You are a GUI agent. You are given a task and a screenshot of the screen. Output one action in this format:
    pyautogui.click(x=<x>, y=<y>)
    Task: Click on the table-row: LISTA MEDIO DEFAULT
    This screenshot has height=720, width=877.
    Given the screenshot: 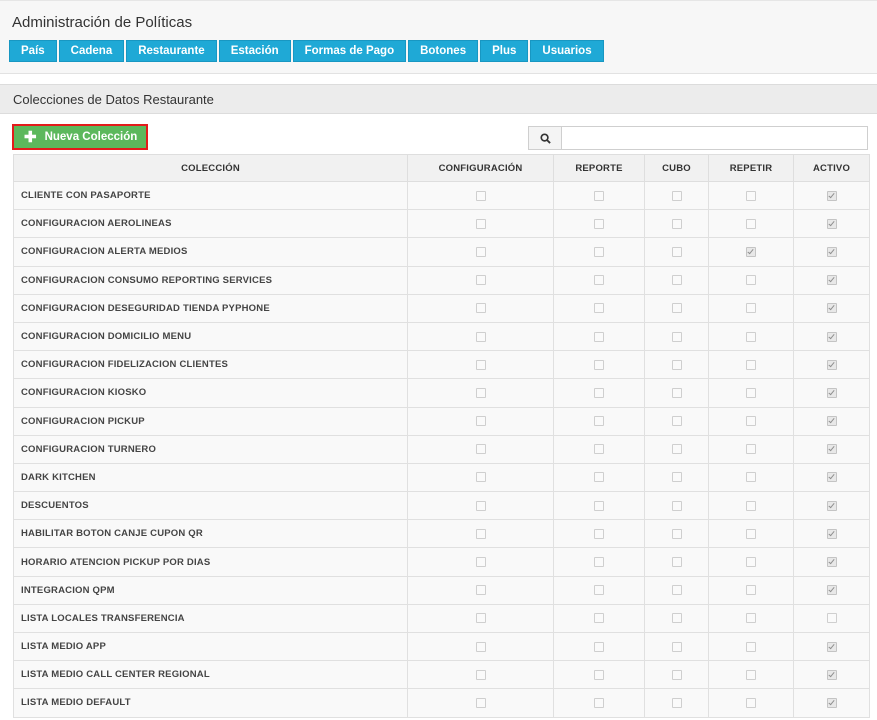 What is the action you would take?
    pyautogui.click(x=441, y=703)
    